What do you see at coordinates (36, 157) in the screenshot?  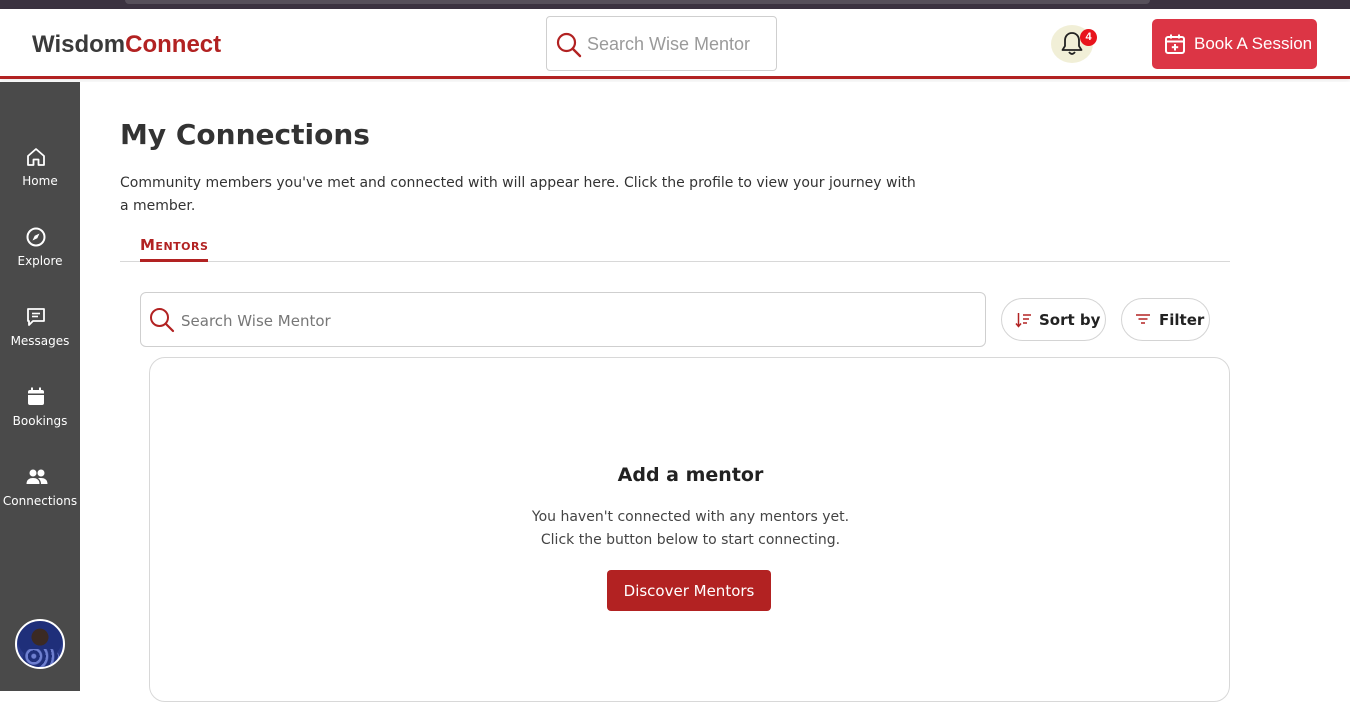 I see `home-icon` at bounding box center [36, 157].